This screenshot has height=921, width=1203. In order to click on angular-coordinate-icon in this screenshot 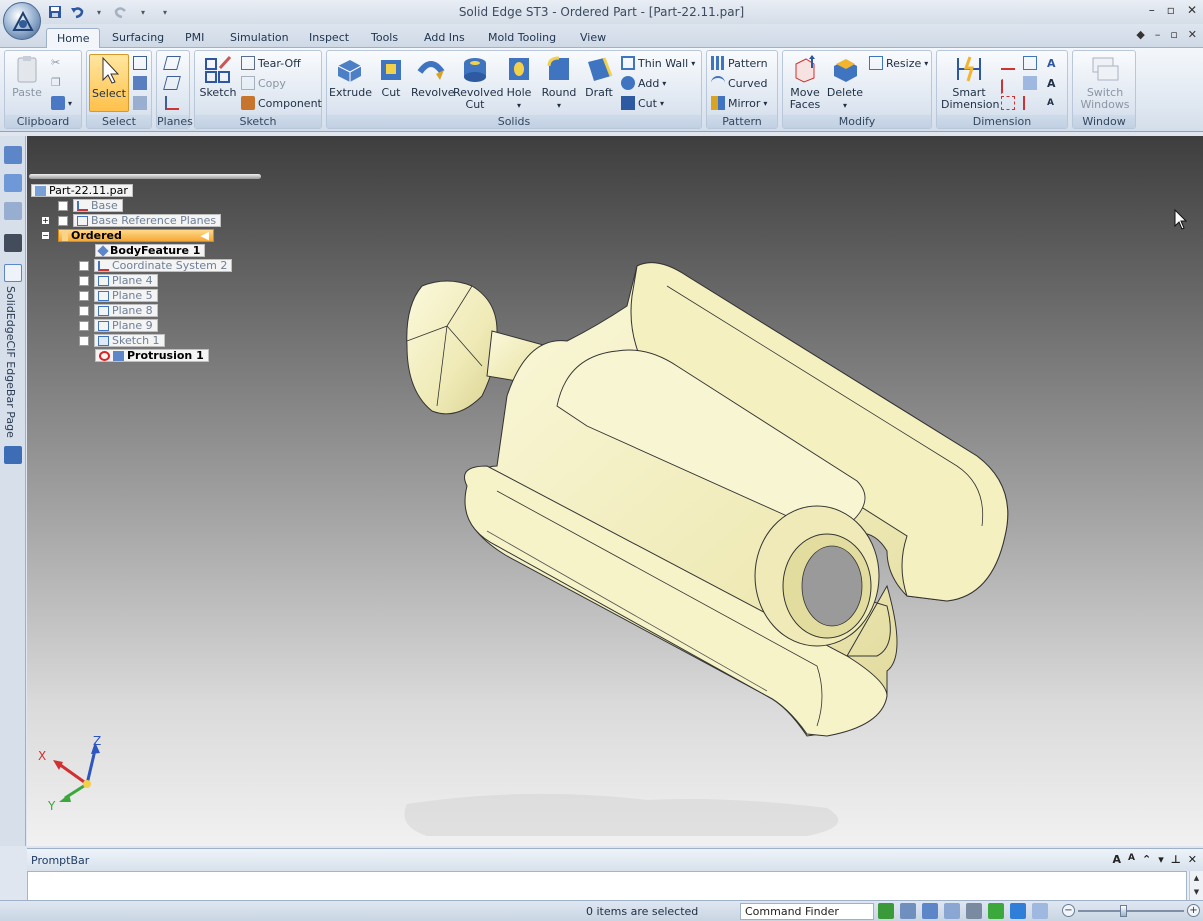, I will do `click(1030, 83)`.